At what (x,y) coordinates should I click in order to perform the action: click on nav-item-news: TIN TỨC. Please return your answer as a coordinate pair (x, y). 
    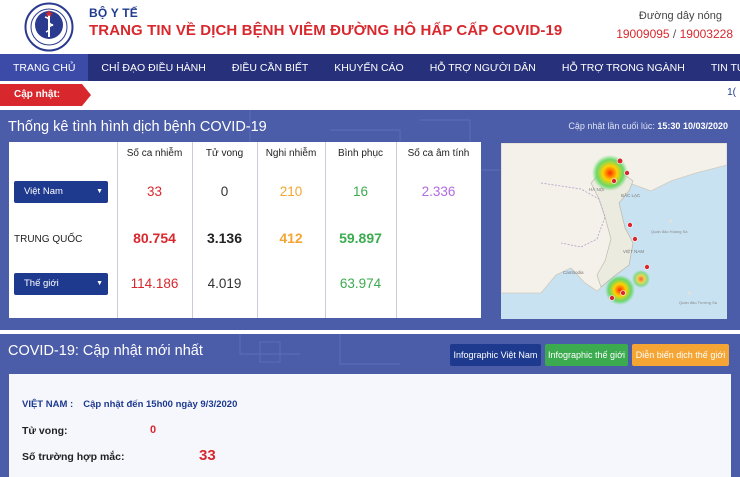
    Looking at the image, I should click on (719, 67).